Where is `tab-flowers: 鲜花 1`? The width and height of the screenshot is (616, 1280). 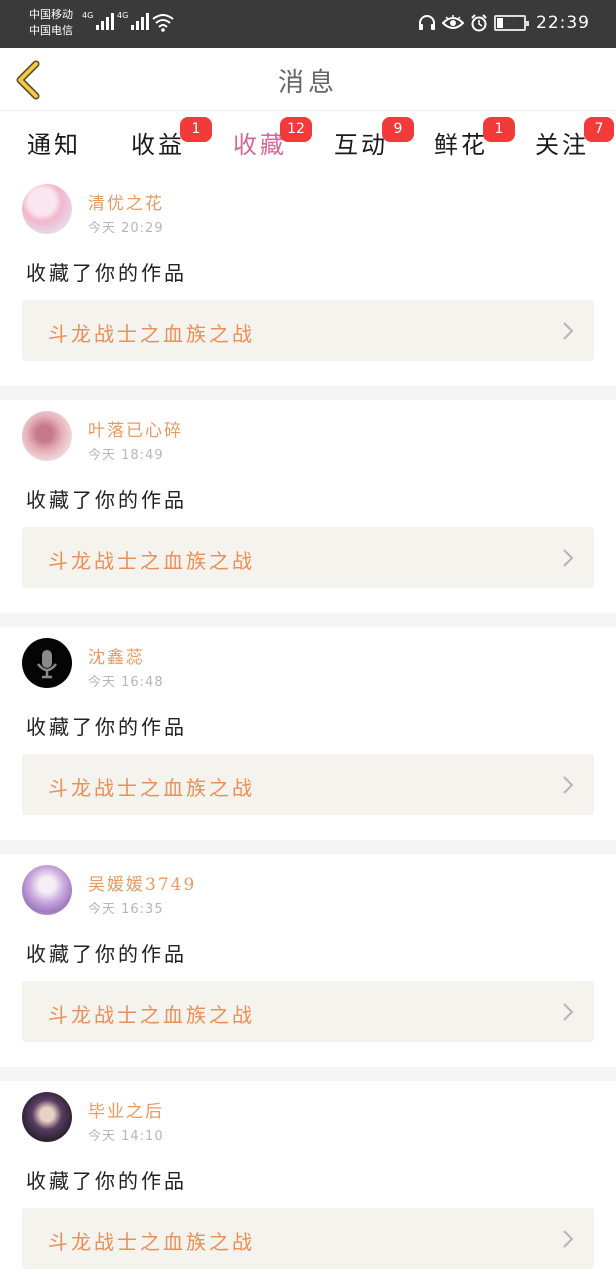 tab-flowers: 鲜花 1 is located at coordinates (468, 144).